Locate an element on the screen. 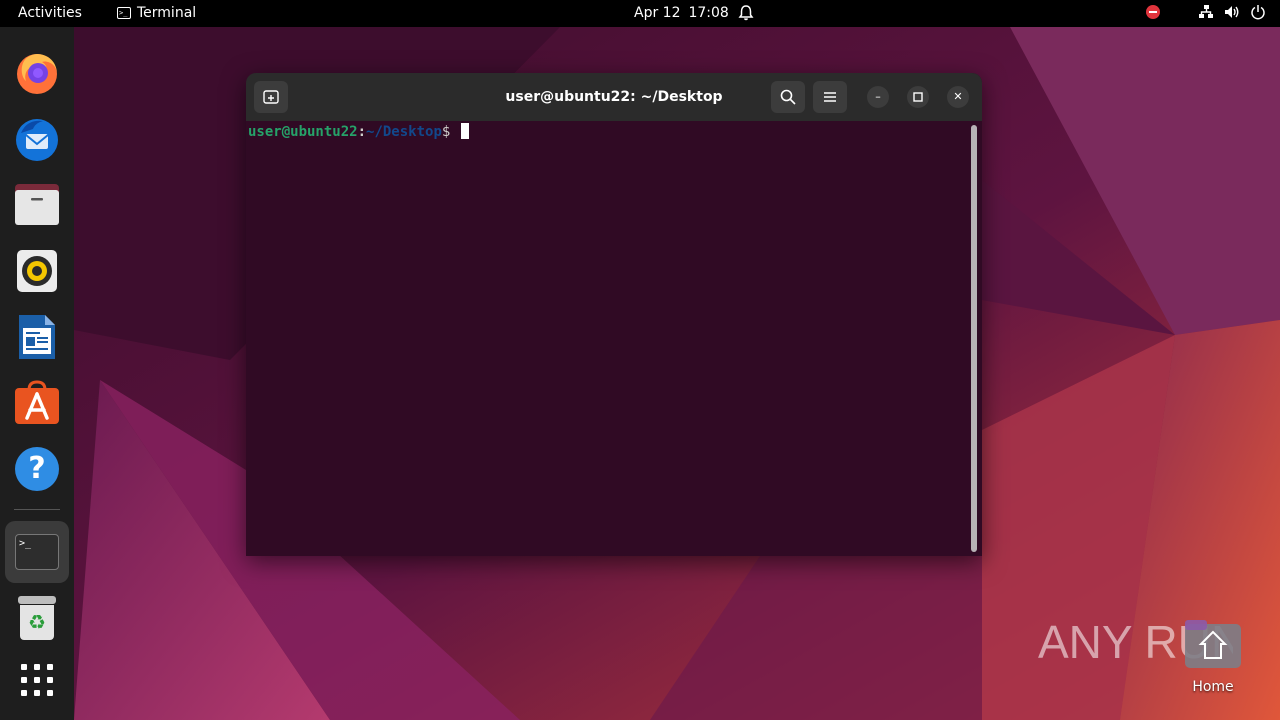  dock-item-writer is located at coordinates (37, 337).